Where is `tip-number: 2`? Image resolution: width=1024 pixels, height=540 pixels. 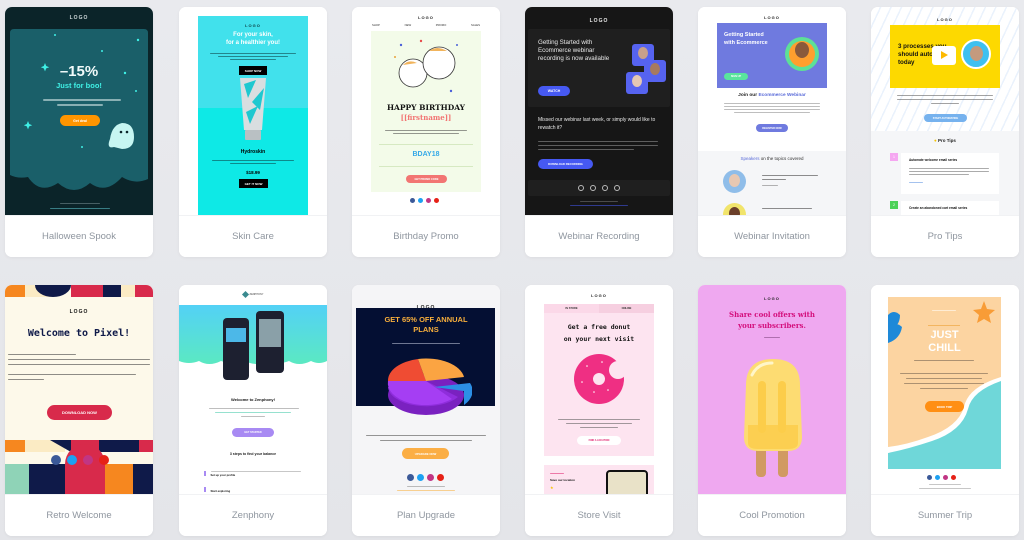
tip-number: 2 is located at coordinates (894, 205).